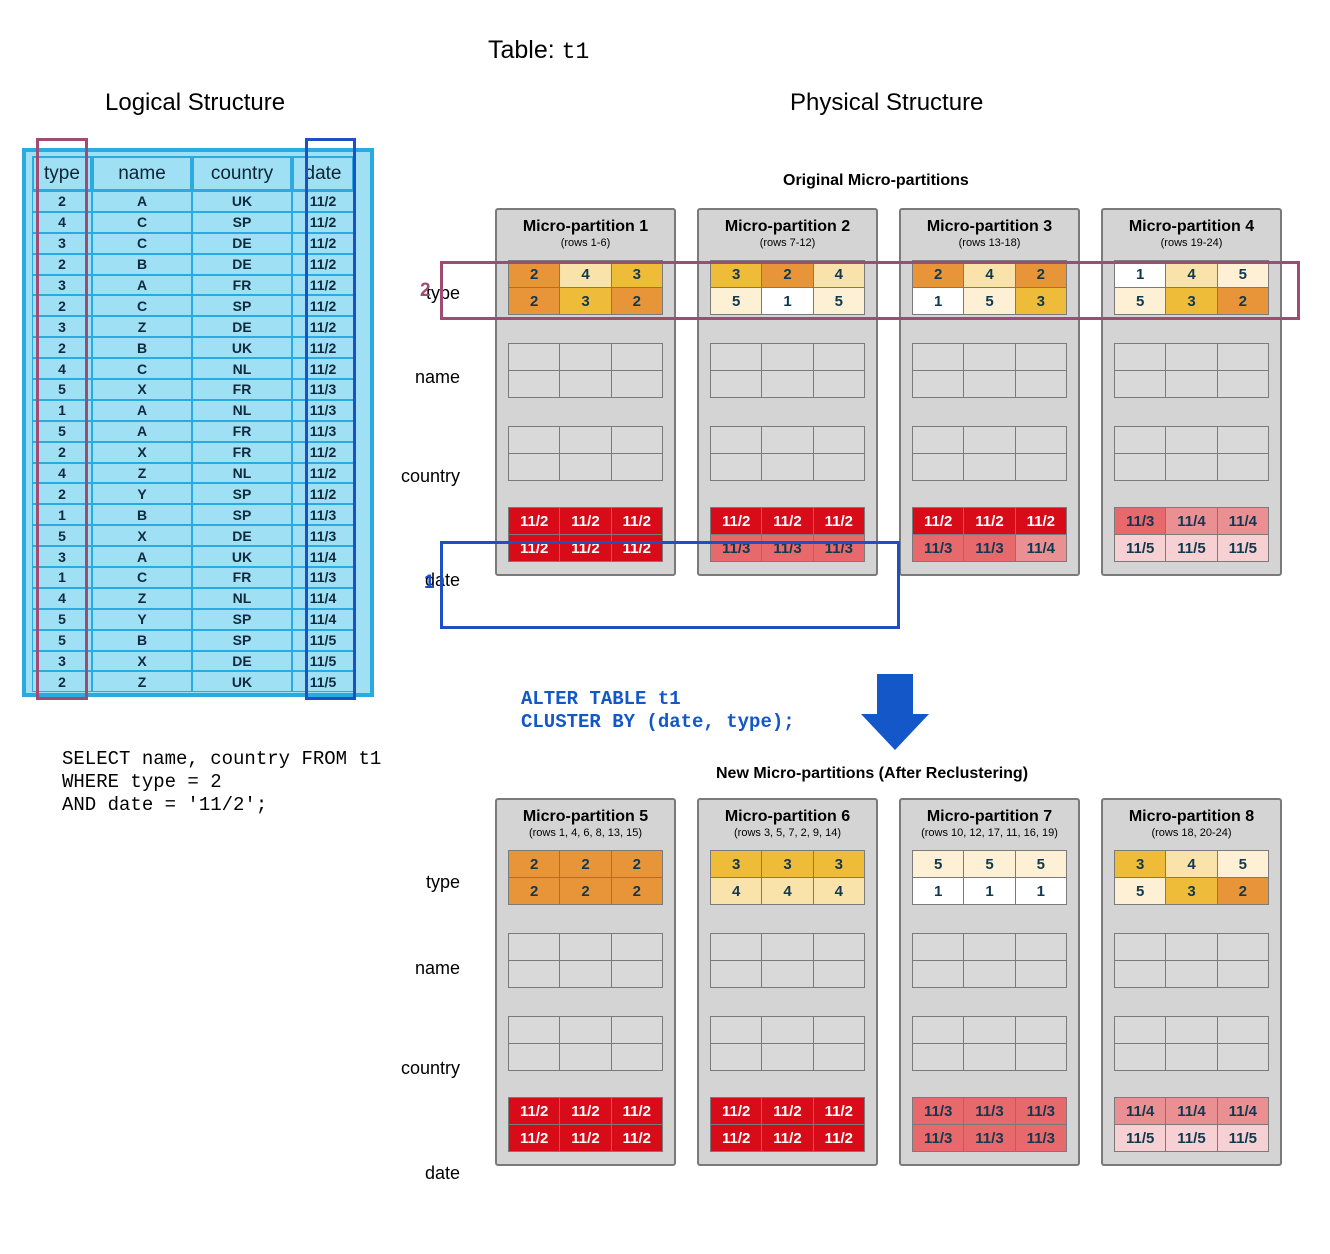 This screenshot has width=1330, height=1254. What do you see at coordinates (330, 419) in the screenshot?
I see `date-column-highlight` at bounding box center [330, 419].